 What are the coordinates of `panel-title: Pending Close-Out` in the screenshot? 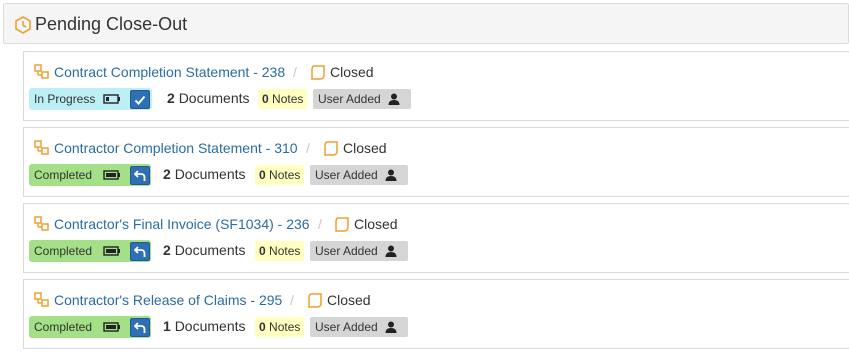 It's located at (111, 24).